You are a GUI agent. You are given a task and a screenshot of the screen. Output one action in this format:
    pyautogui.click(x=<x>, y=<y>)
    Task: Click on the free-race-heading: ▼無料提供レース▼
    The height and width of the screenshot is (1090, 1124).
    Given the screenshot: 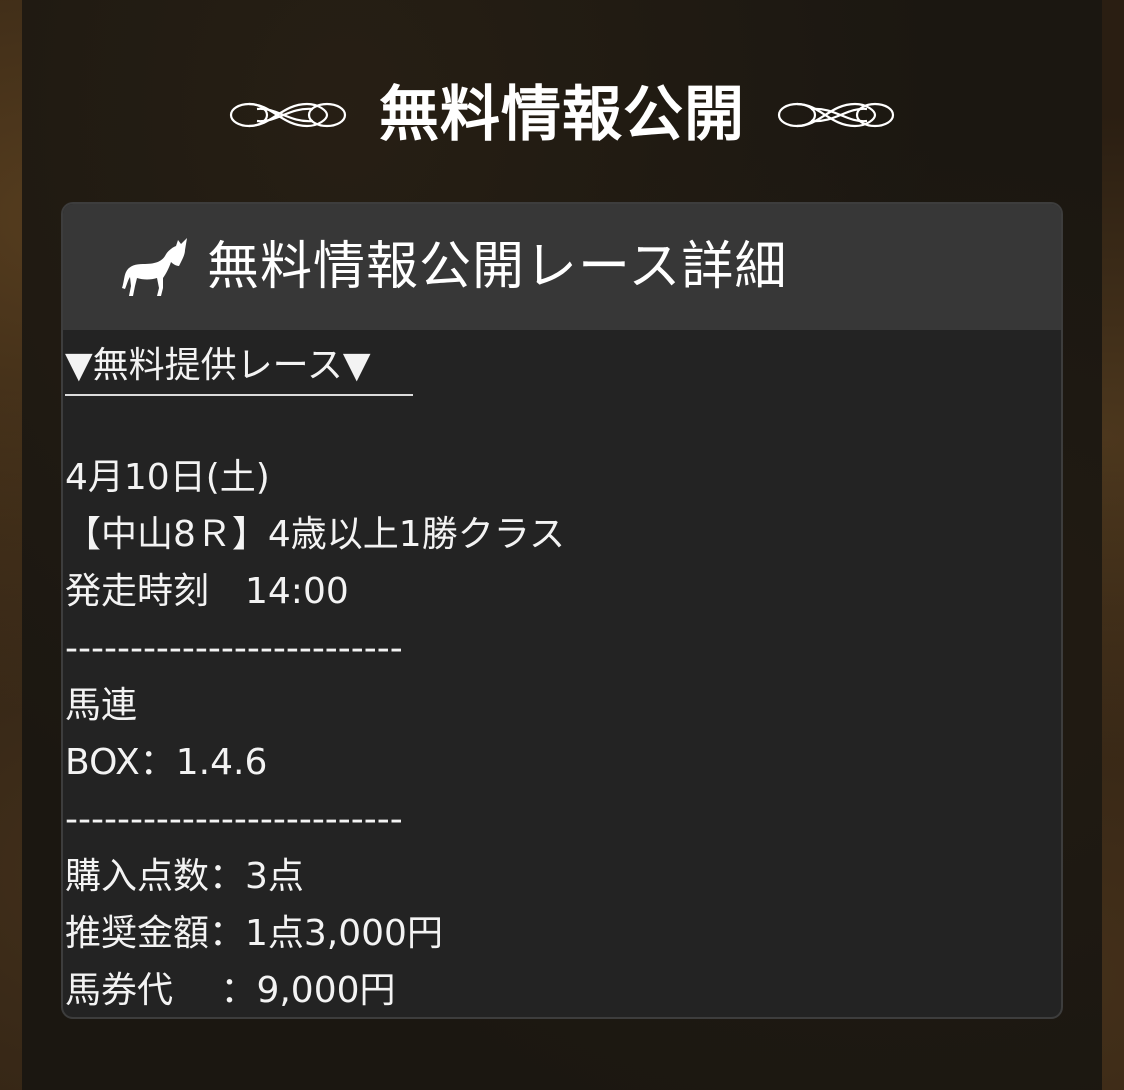 What is the action you would take?
    pyautogui.click(x=239, y=367)
    